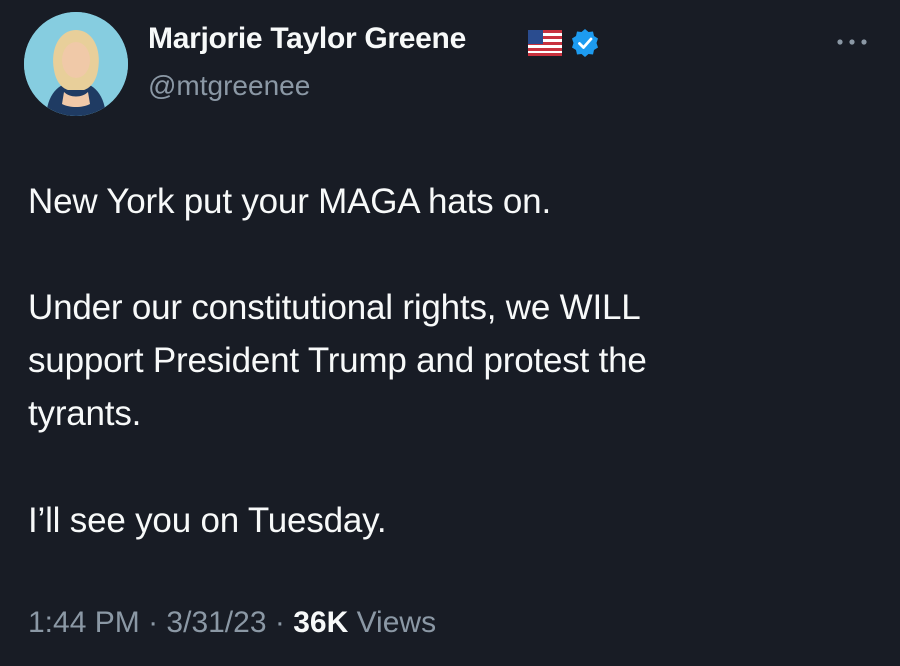  What do you see at coordinates (545, 43) in the screenshot?
I see `us-flag-icon` at bounding box center [545, 43].